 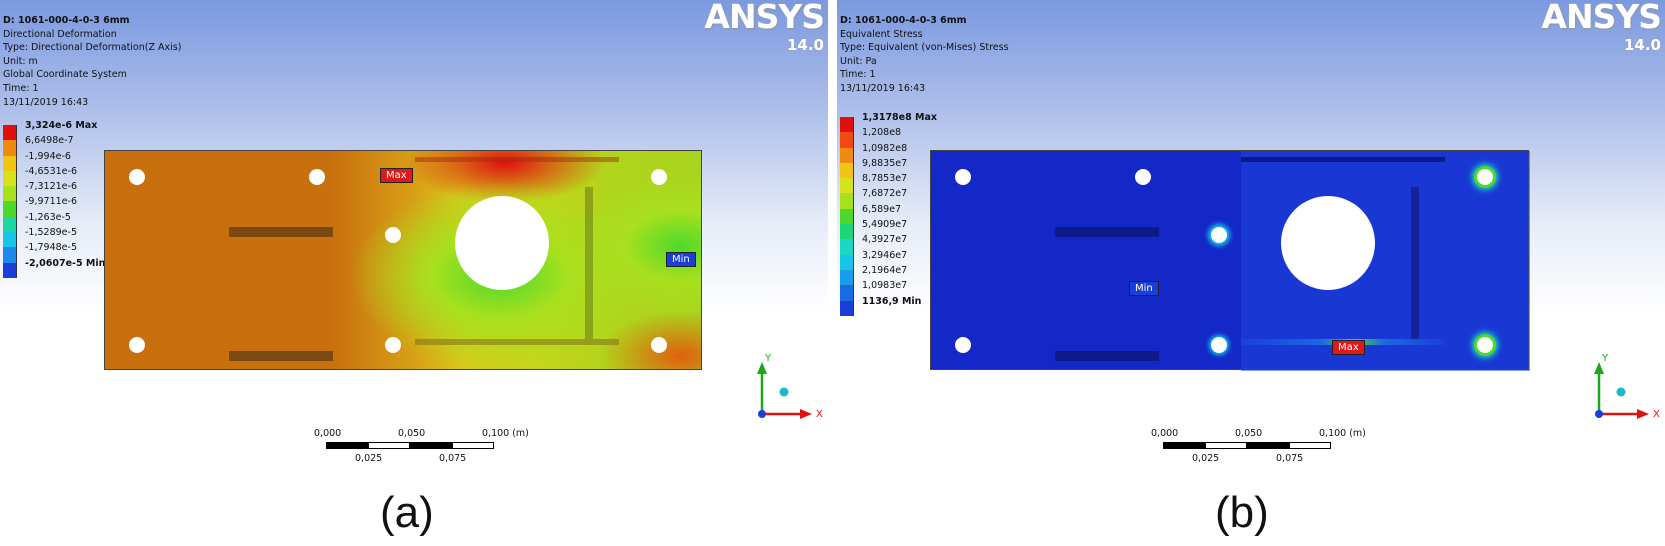 What do you see at coordinates (20, 61) in the screenshot?
I see `result-unit: Unit: m` at bounding box center [20, 61].